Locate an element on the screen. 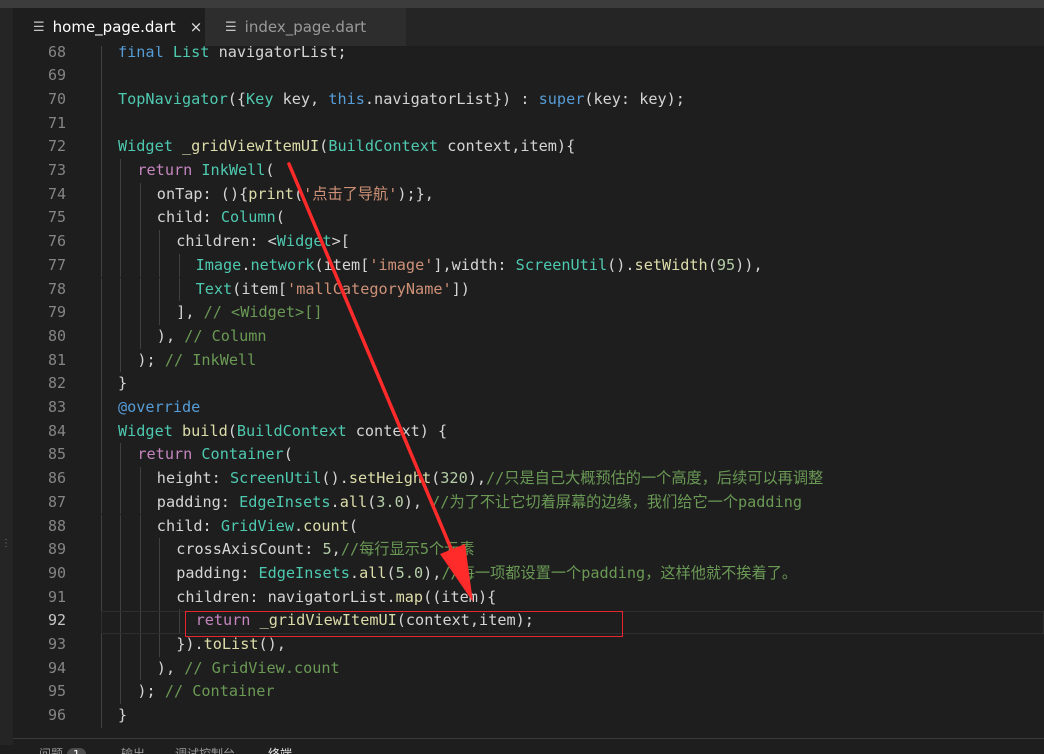  tab-home-page-dart: ☰ home_page.dart × is located at coordinates (109, 27).